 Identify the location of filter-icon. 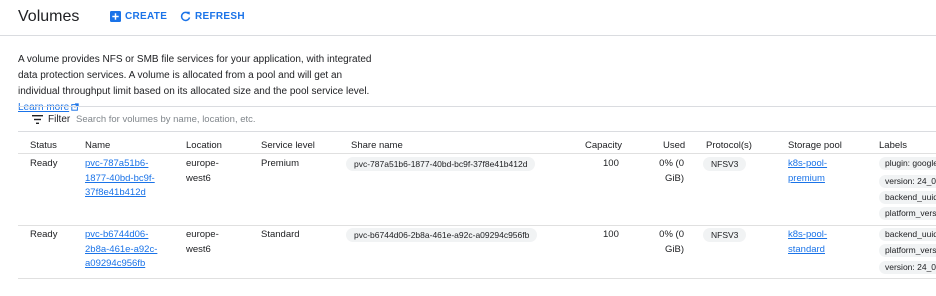
(37, 119).